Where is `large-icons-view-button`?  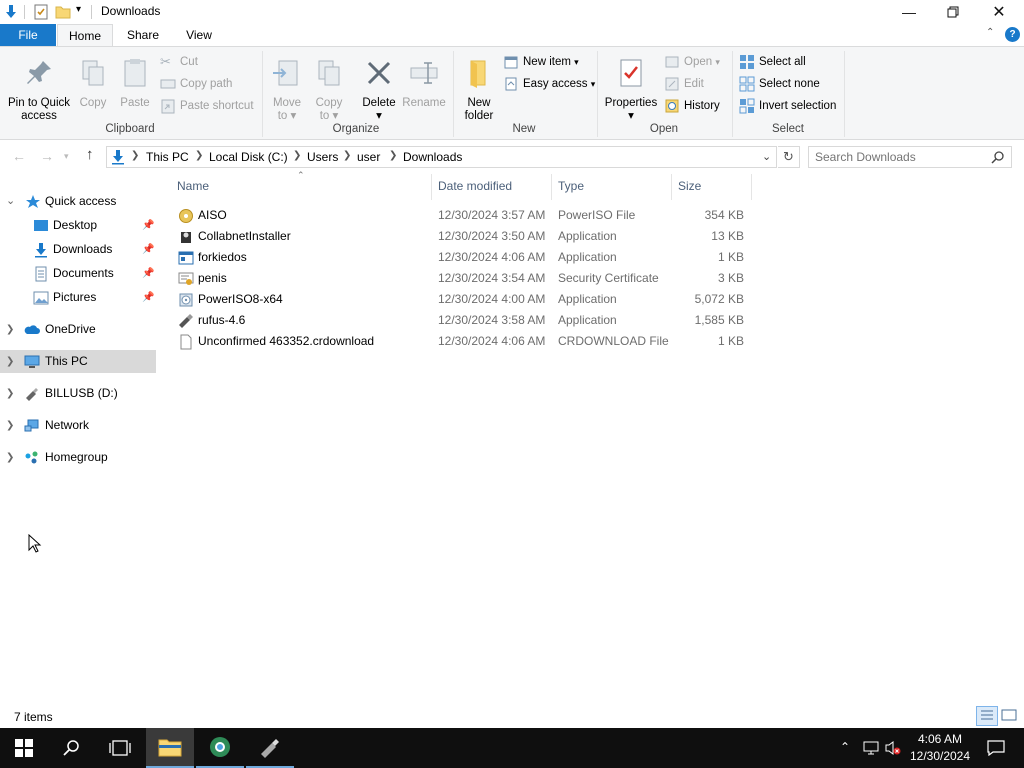
large-icons-view-button is located at coordinates (1010, 716).